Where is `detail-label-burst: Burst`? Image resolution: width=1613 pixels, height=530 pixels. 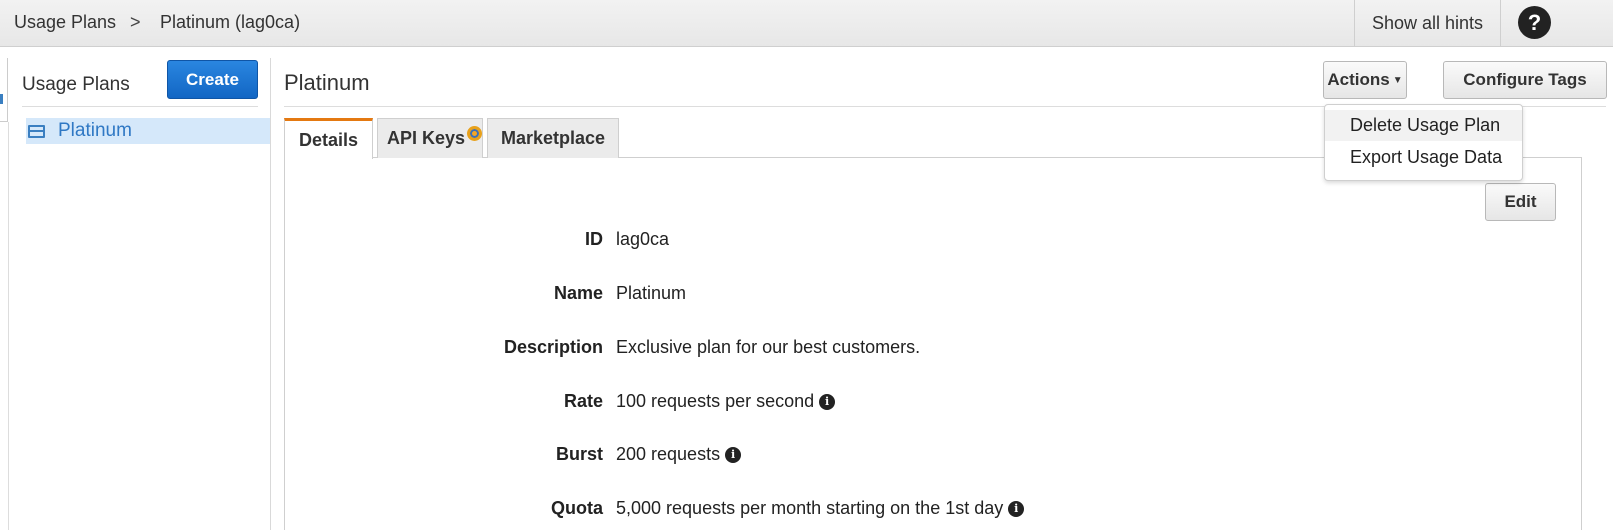
detail-label-burst: Burst is located at coordinates (579, 454).